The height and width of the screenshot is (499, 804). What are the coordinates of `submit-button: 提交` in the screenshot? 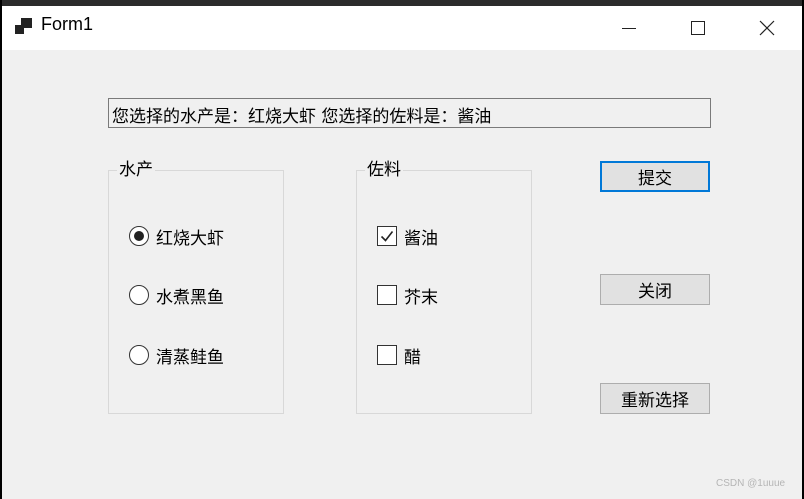 It's located at (655, 176).